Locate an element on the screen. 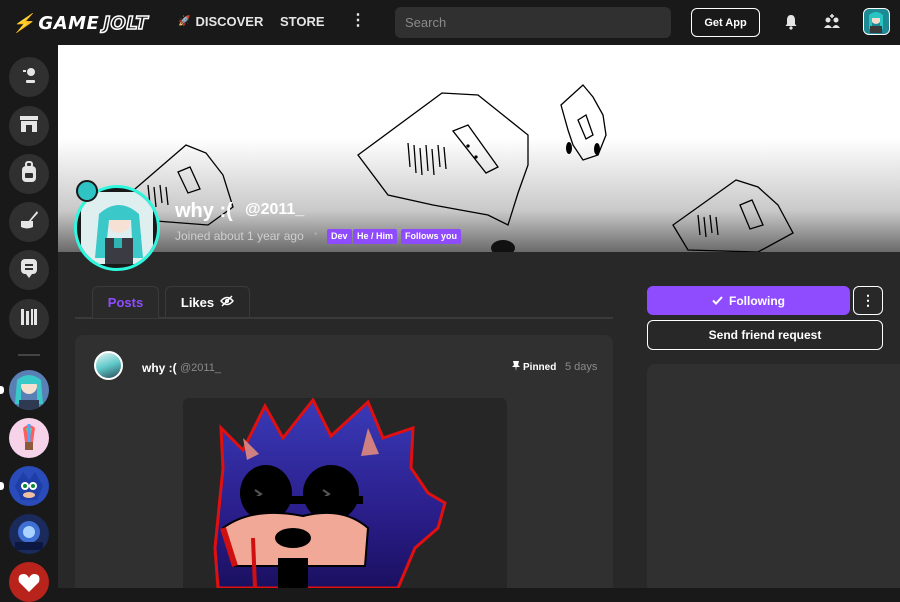 Image resolution: width=900 pixels, height=602 pixels. tab-likes: Likes is located at coordinates (207, 302).